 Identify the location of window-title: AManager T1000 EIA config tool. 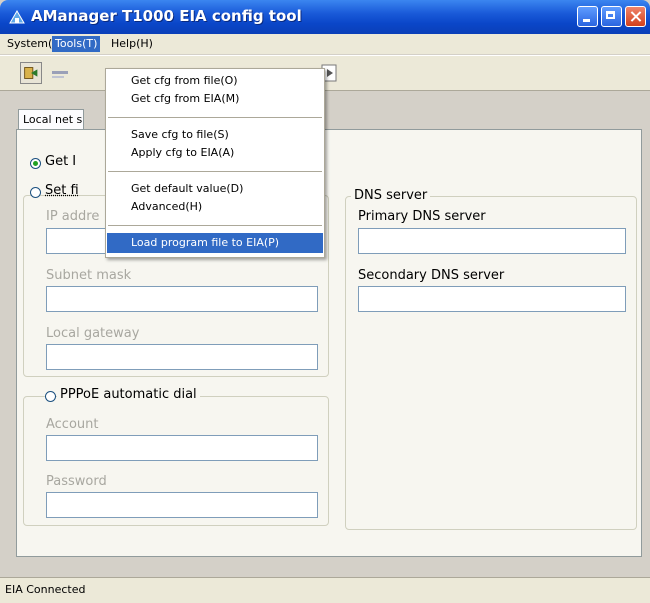
(166, 16).